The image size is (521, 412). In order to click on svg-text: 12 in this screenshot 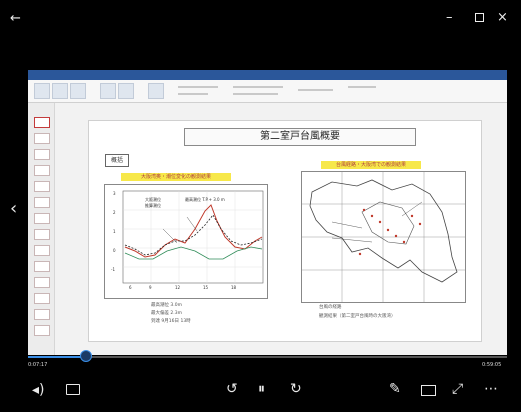, I will do `click(178, 287)`.